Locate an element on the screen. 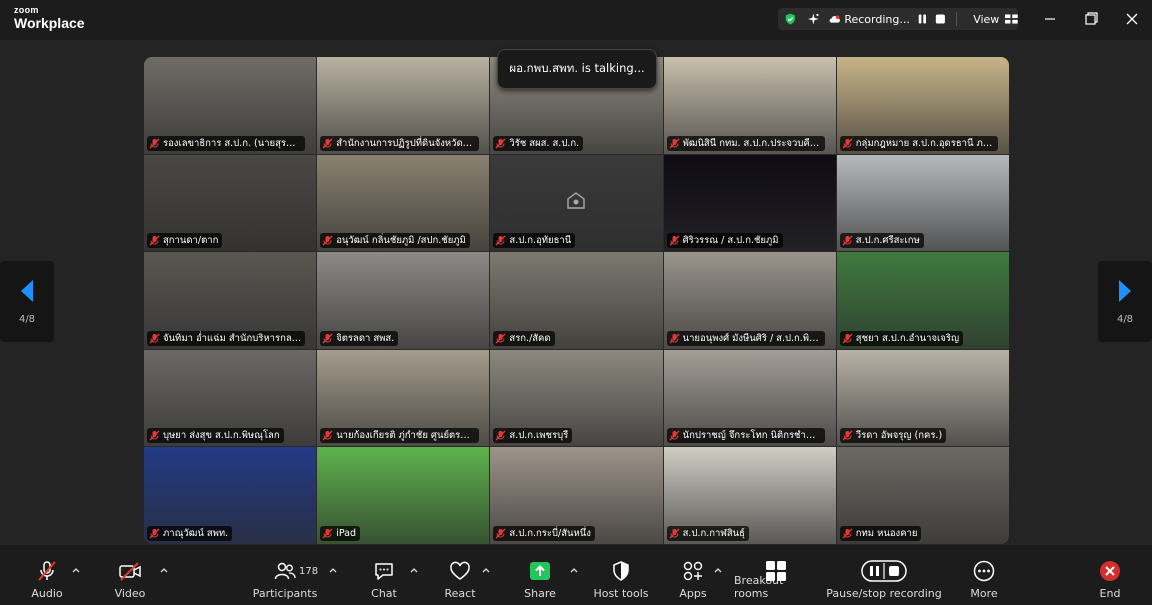 The height and width of the screenshot is (605, 1152). participant-name-tag: สรก./สัคด is located at coordinates (524, 338).